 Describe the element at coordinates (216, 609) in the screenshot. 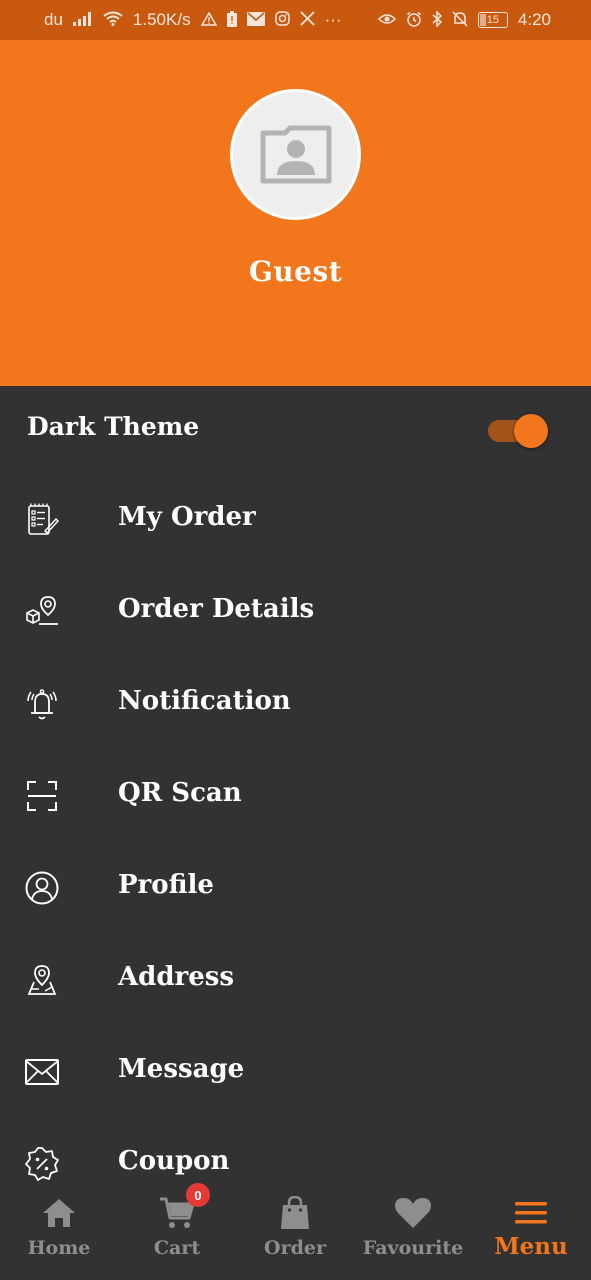

I see `menu-item-label: Order Details` at that location.